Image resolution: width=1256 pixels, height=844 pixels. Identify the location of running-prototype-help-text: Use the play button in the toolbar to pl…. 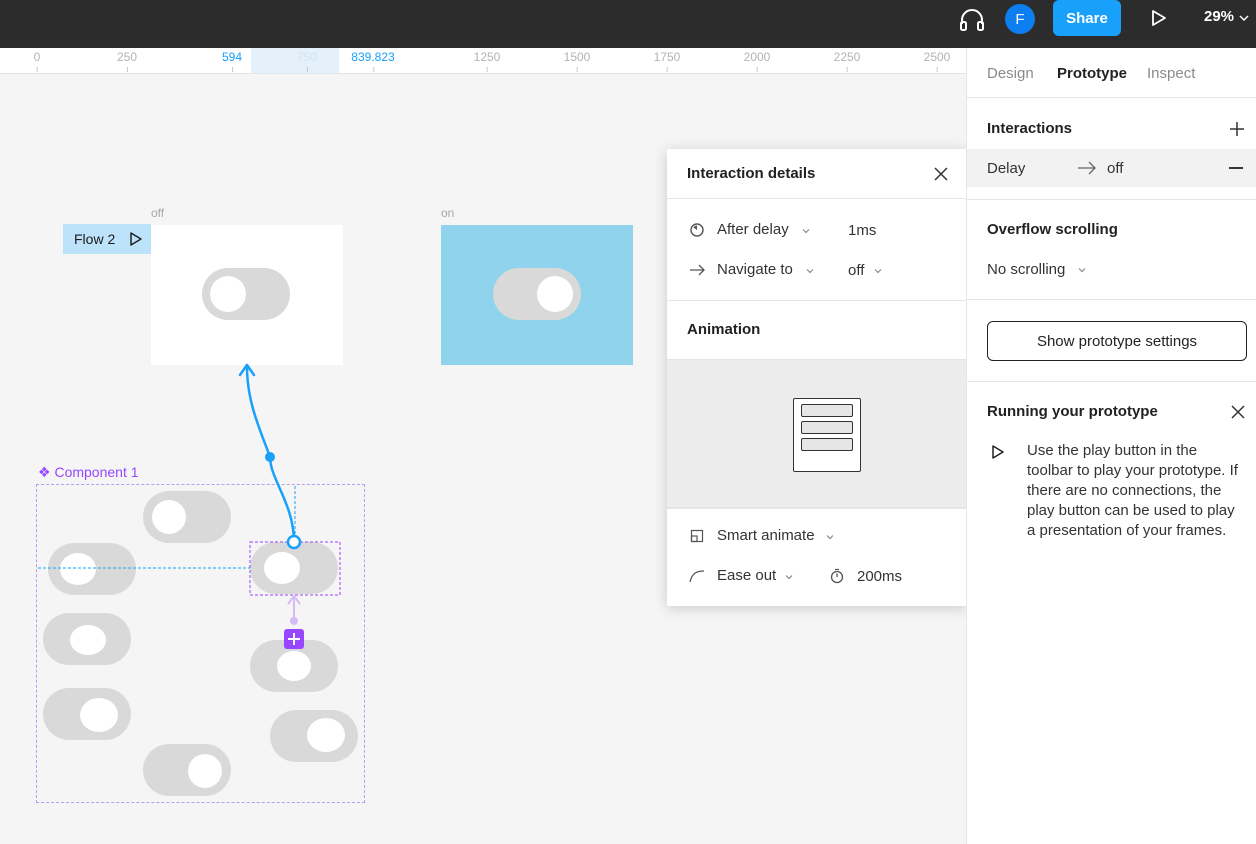
(1132, 490).